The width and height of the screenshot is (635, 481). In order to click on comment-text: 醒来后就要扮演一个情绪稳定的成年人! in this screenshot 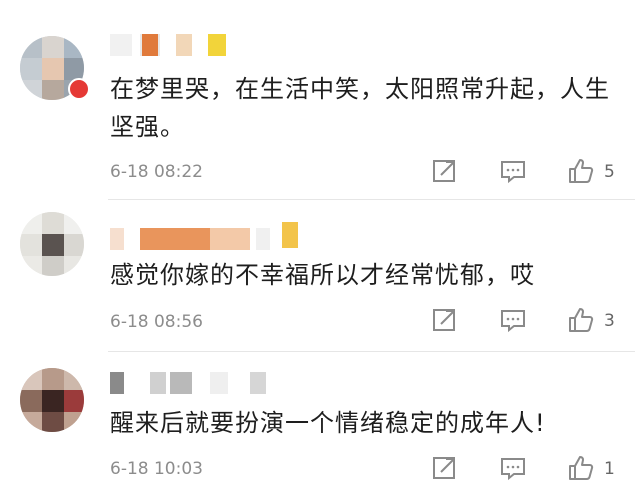, I will do `click(328, 423)`.